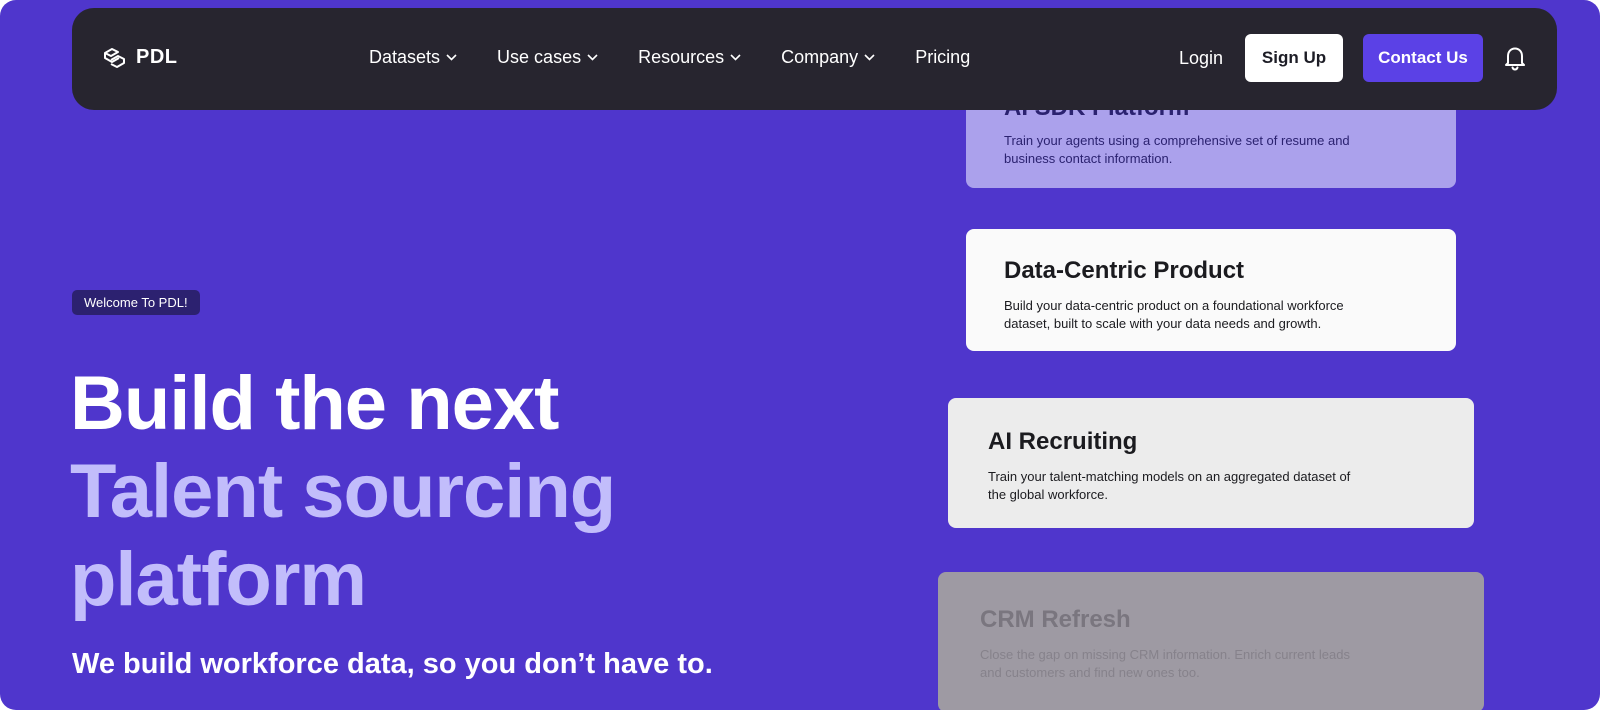 Image resolution: width=1600 pixels, height=710 pixels. I want to click on hero-headline: Build the next, so click(314, 403).